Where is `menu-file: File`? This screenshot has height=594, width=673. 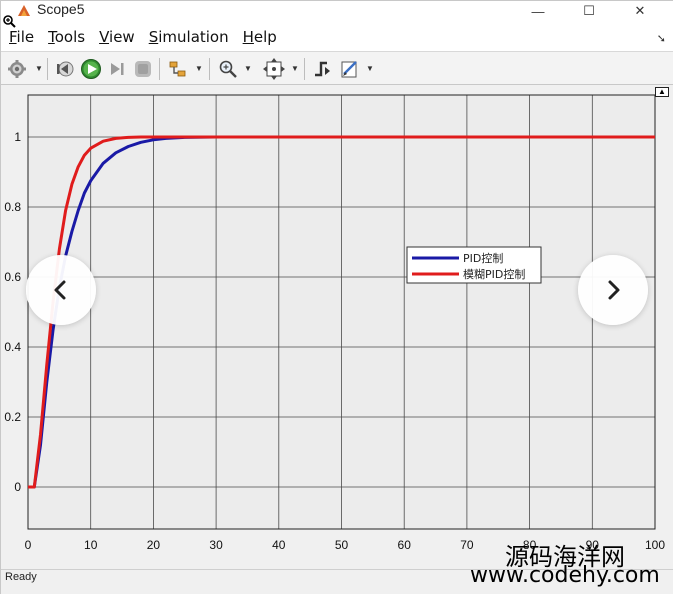
menu-file: File is located at coordinates (21, 37).